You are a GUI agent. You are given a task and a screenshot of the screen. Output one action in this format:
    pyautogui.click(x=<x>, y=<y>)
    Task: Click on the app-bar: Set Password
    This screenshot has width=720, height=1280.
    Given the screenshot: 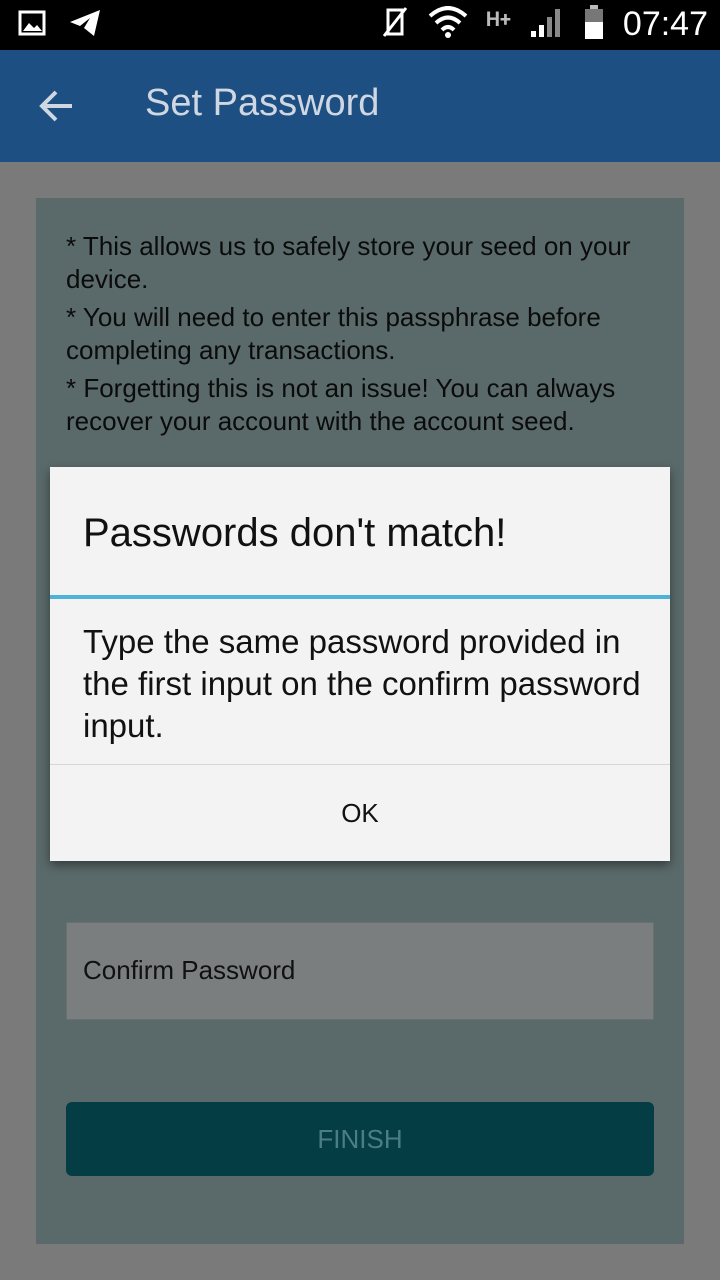 What is the action you would take?
    pyautogui.click(x=360, y=106)
    